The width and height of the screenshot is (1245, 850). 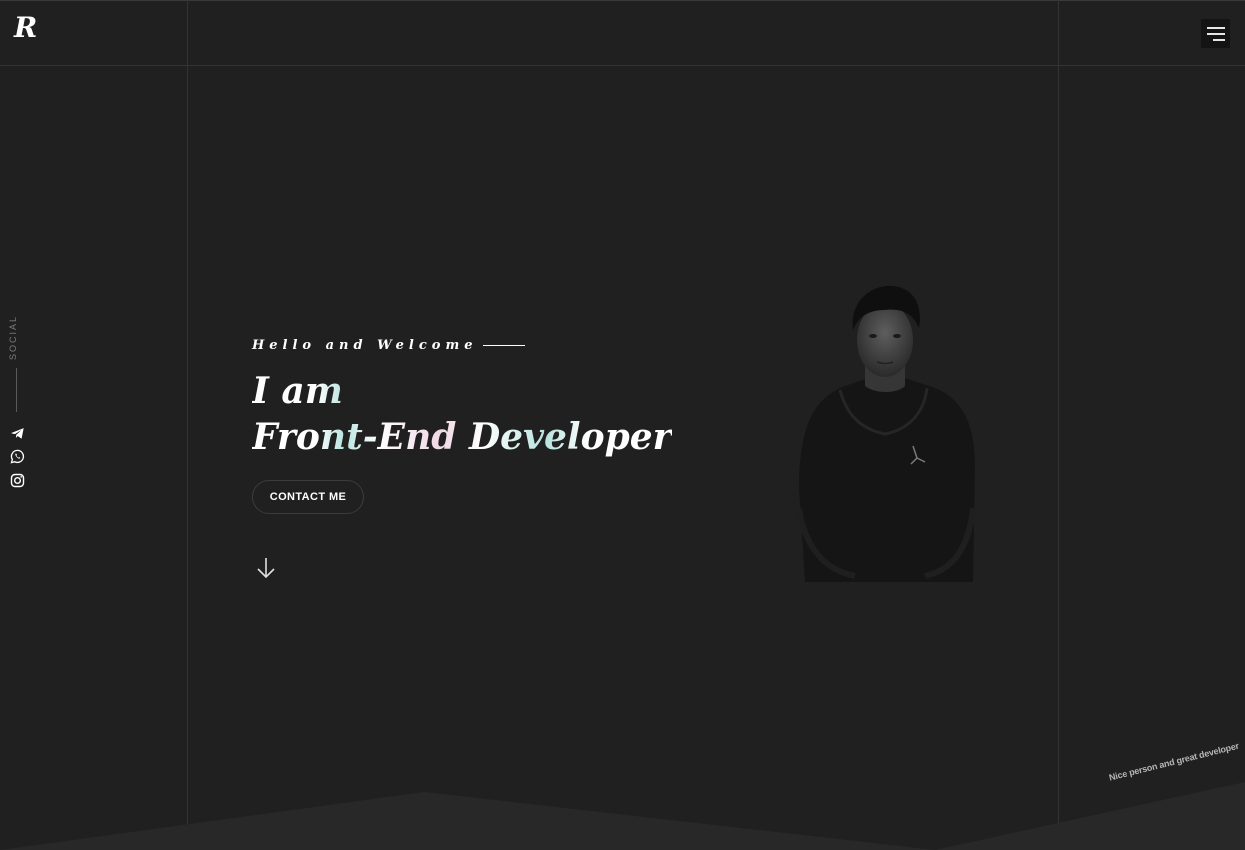 I want to click on headline-line-2: Front-End Developer, so click(x=462, y=437).